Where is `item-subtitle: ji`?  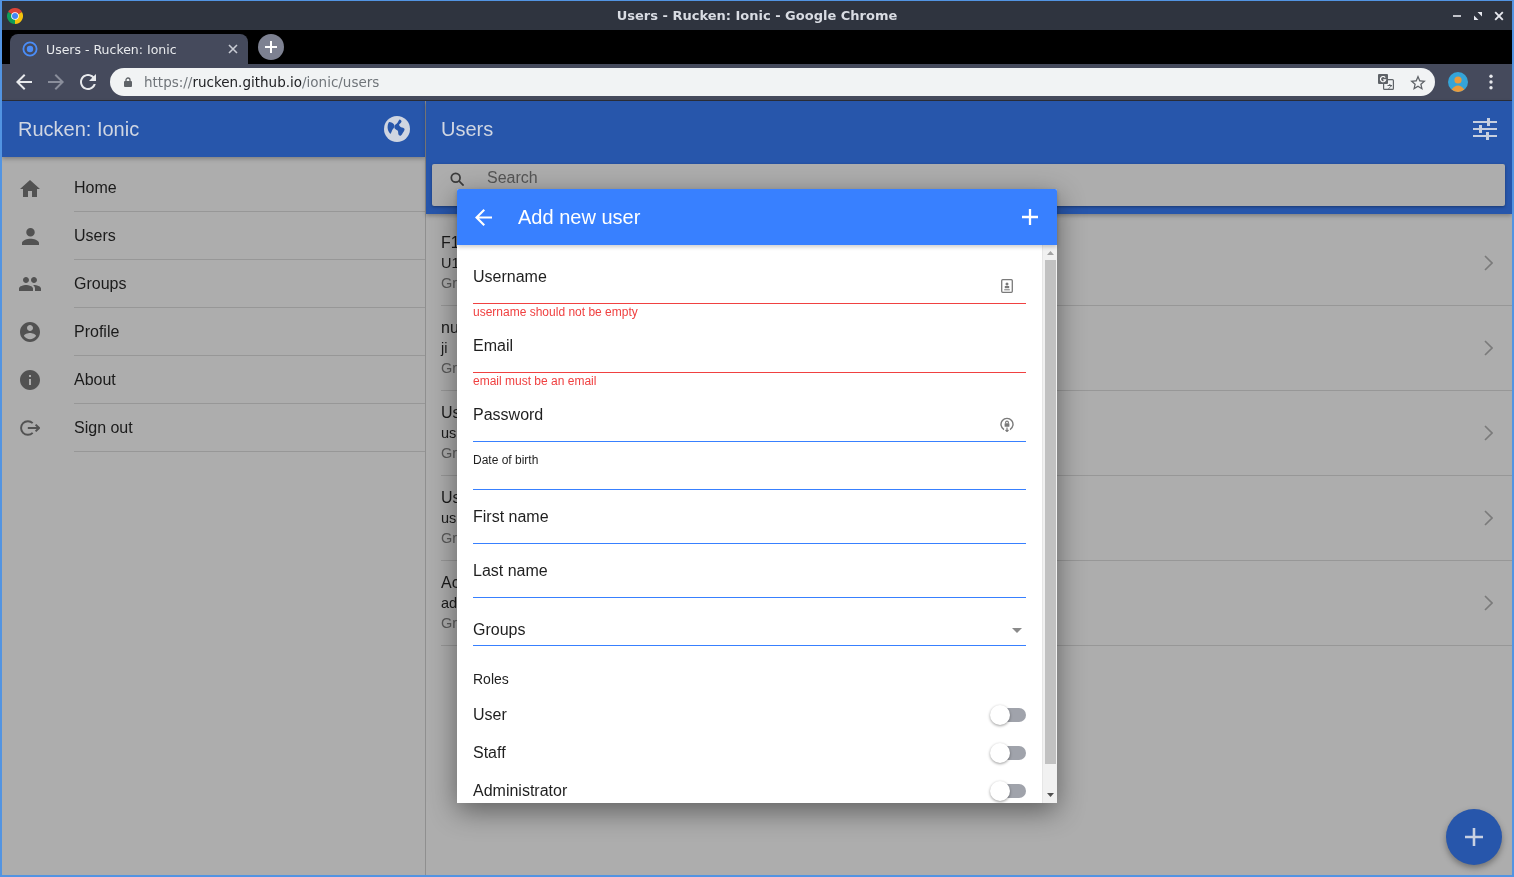 item-subtitle: ji is located at coordinates (444, 348).